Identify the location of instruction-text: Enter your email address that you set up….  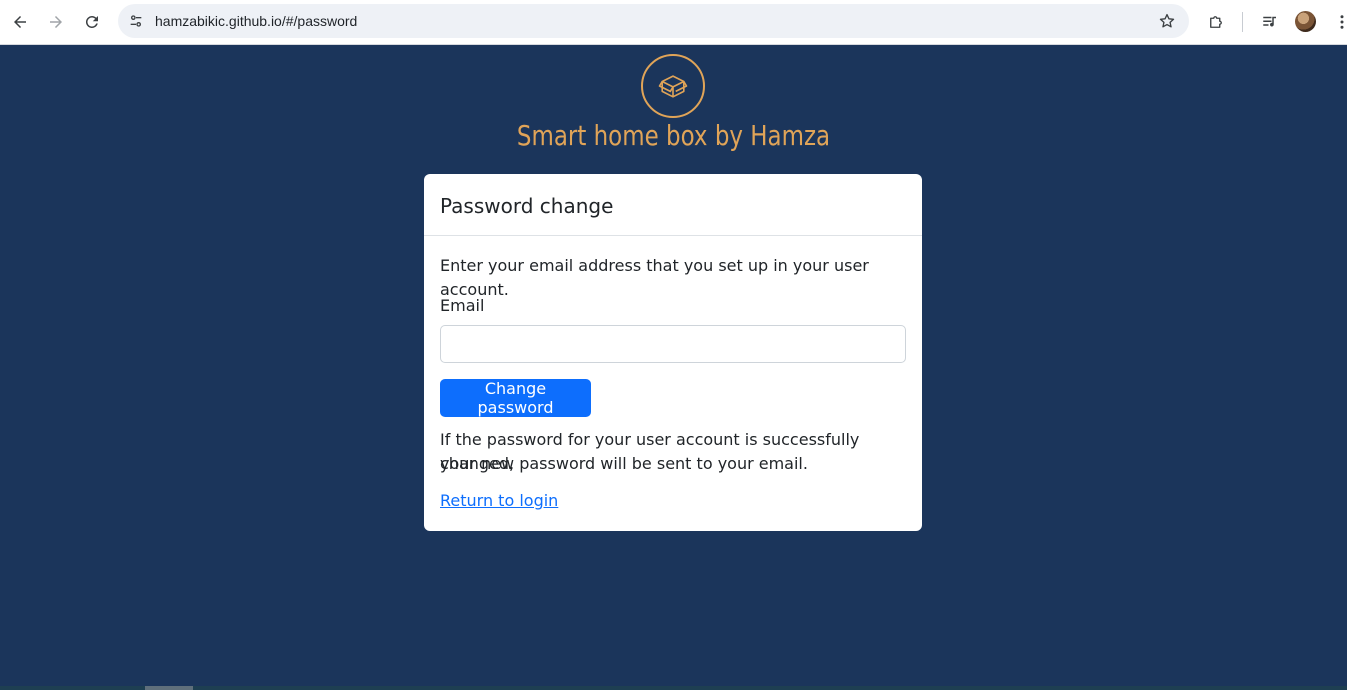
(654, 277).